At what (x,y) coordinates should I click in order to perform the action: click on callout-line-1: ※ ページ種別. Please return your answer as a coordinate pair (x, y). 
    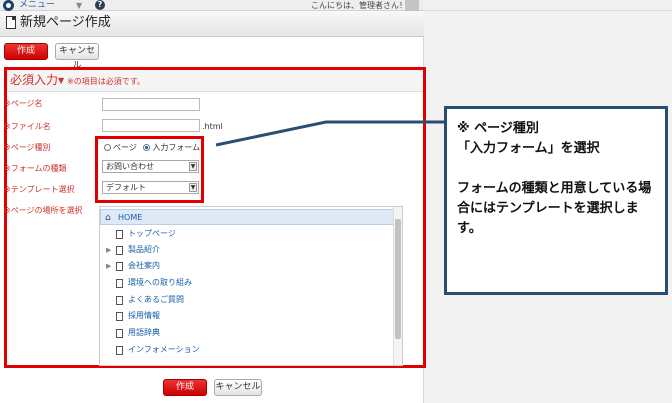
    Looking at the image, I should click on (498, 128).